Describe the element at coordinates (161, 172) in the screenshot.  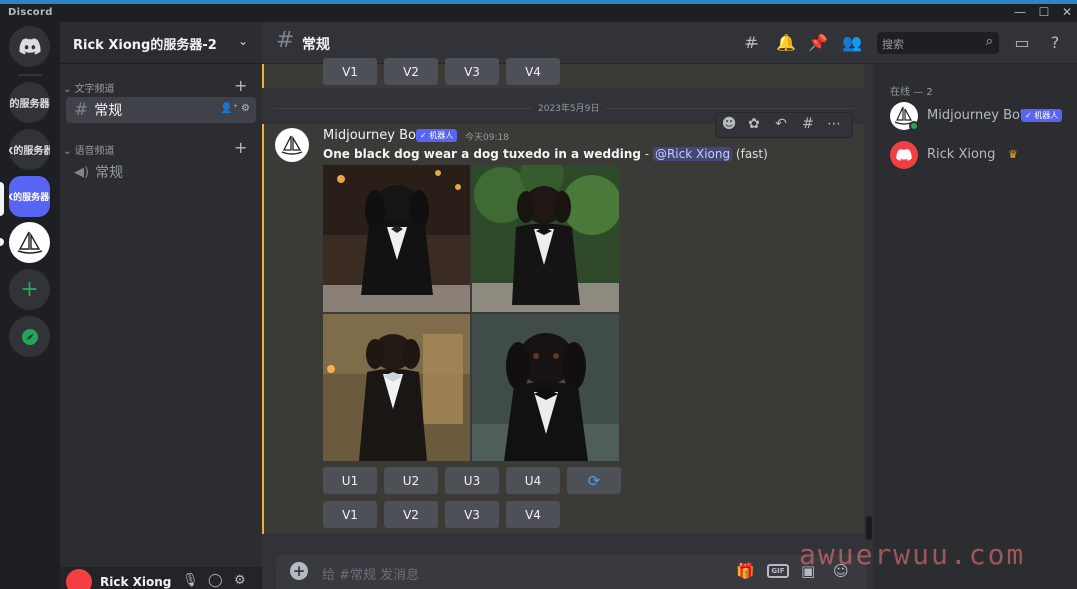
I see `channel-item-voice: ◀) 常规` at that location.